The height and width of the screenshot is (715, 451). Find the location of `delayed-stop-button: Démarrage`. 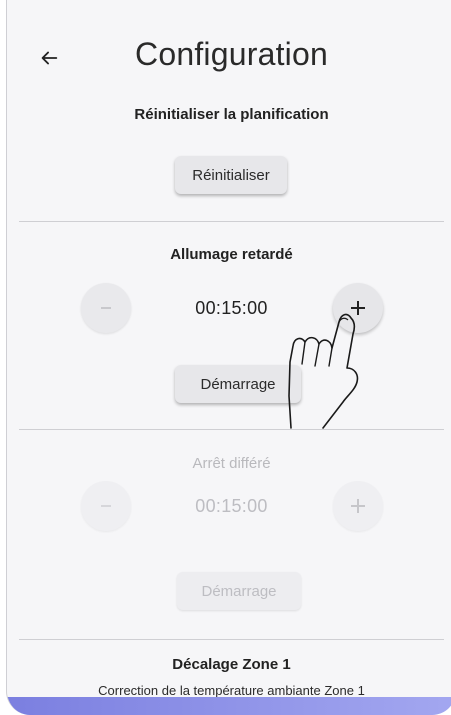

delayed-stop-button: Démarrage is located at coordinates (239, 591).